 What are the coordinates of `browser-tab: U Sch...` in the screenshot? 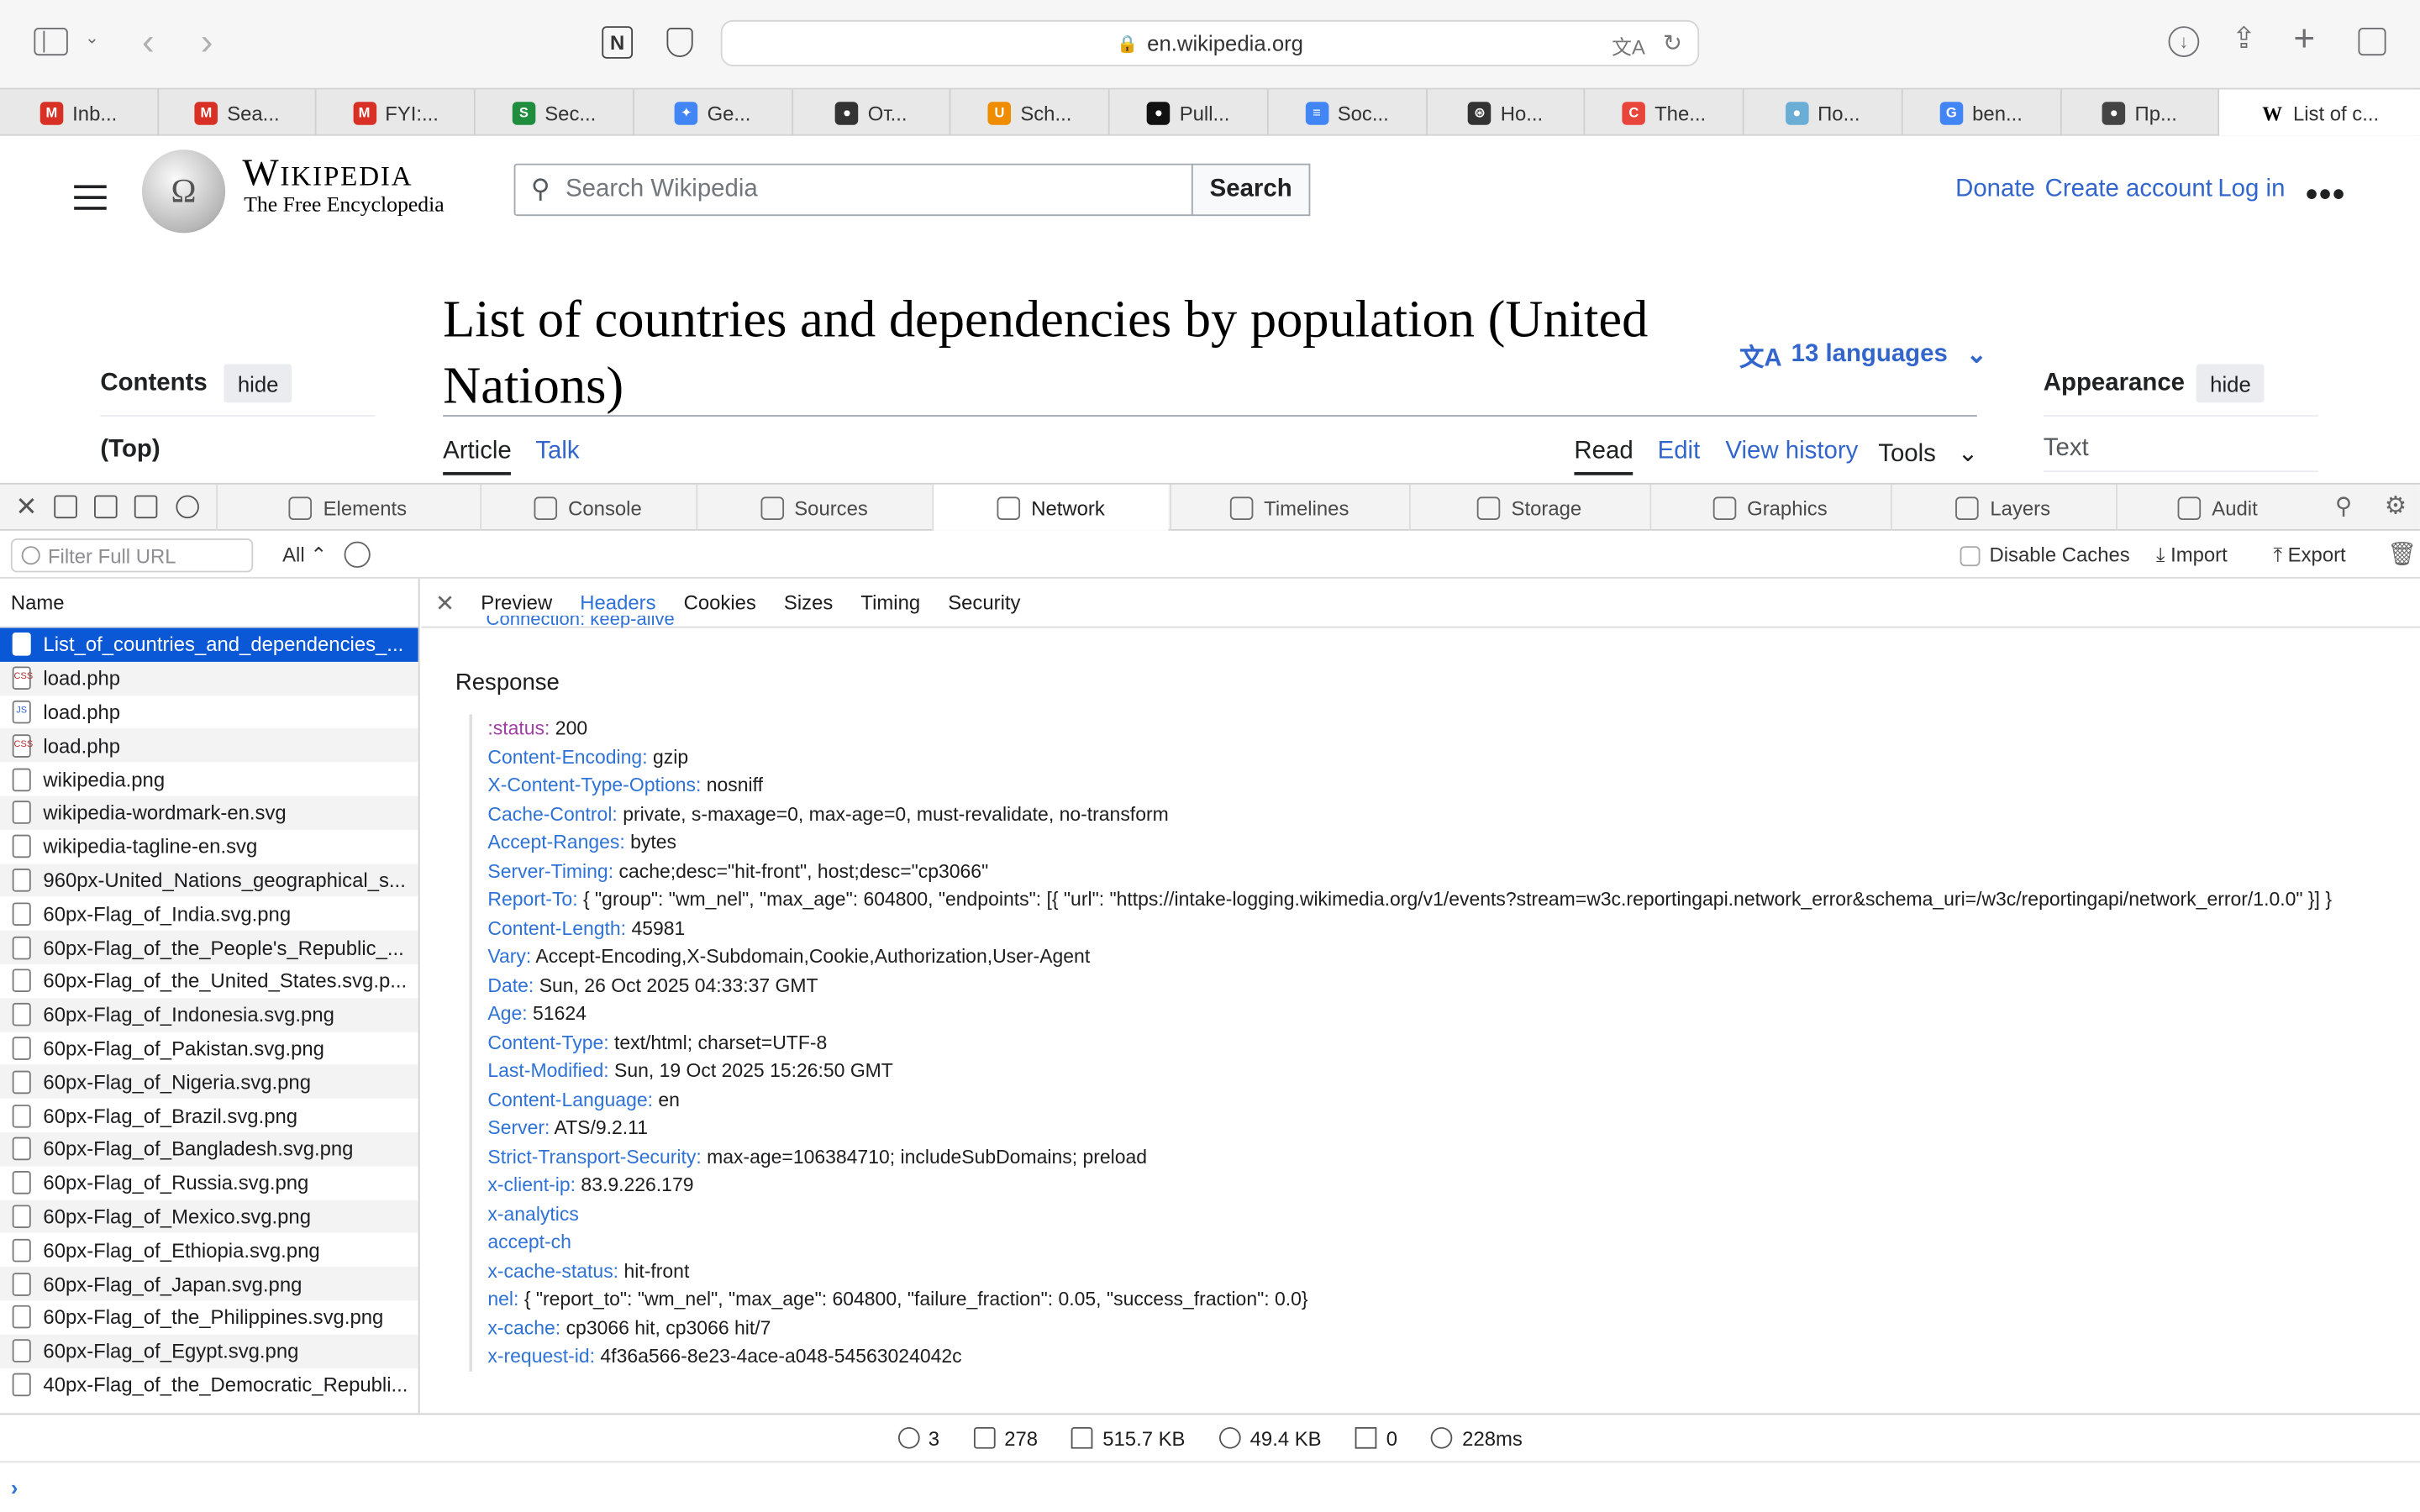 It's located at (1030, 112).